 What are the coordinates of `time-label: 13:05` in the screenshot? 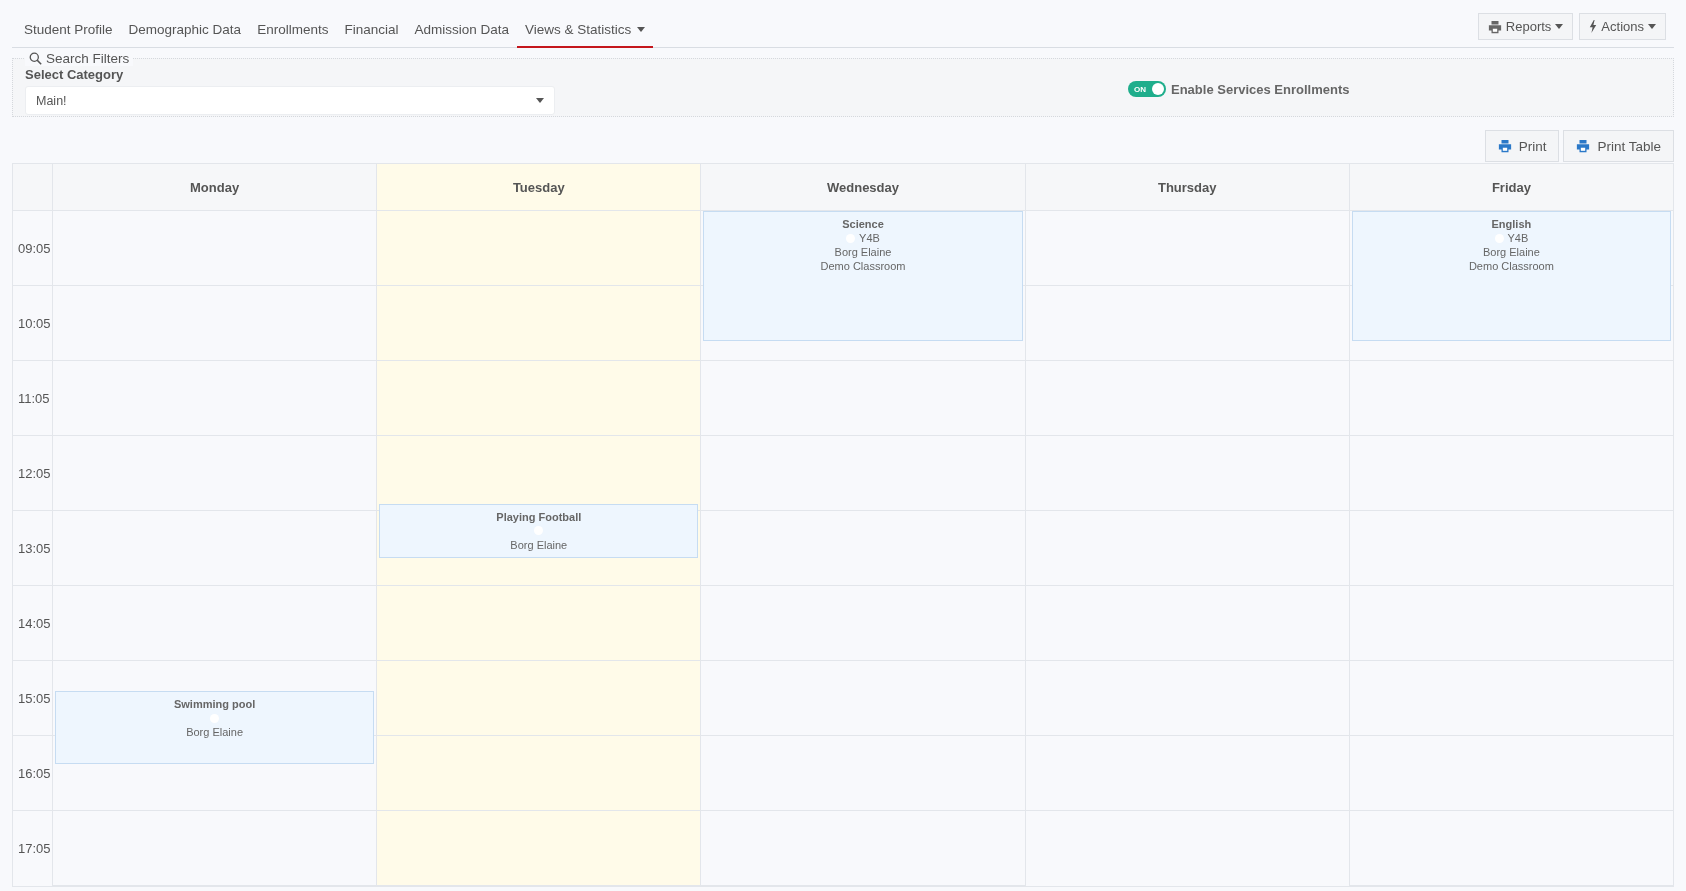 It's located at (34, 548).